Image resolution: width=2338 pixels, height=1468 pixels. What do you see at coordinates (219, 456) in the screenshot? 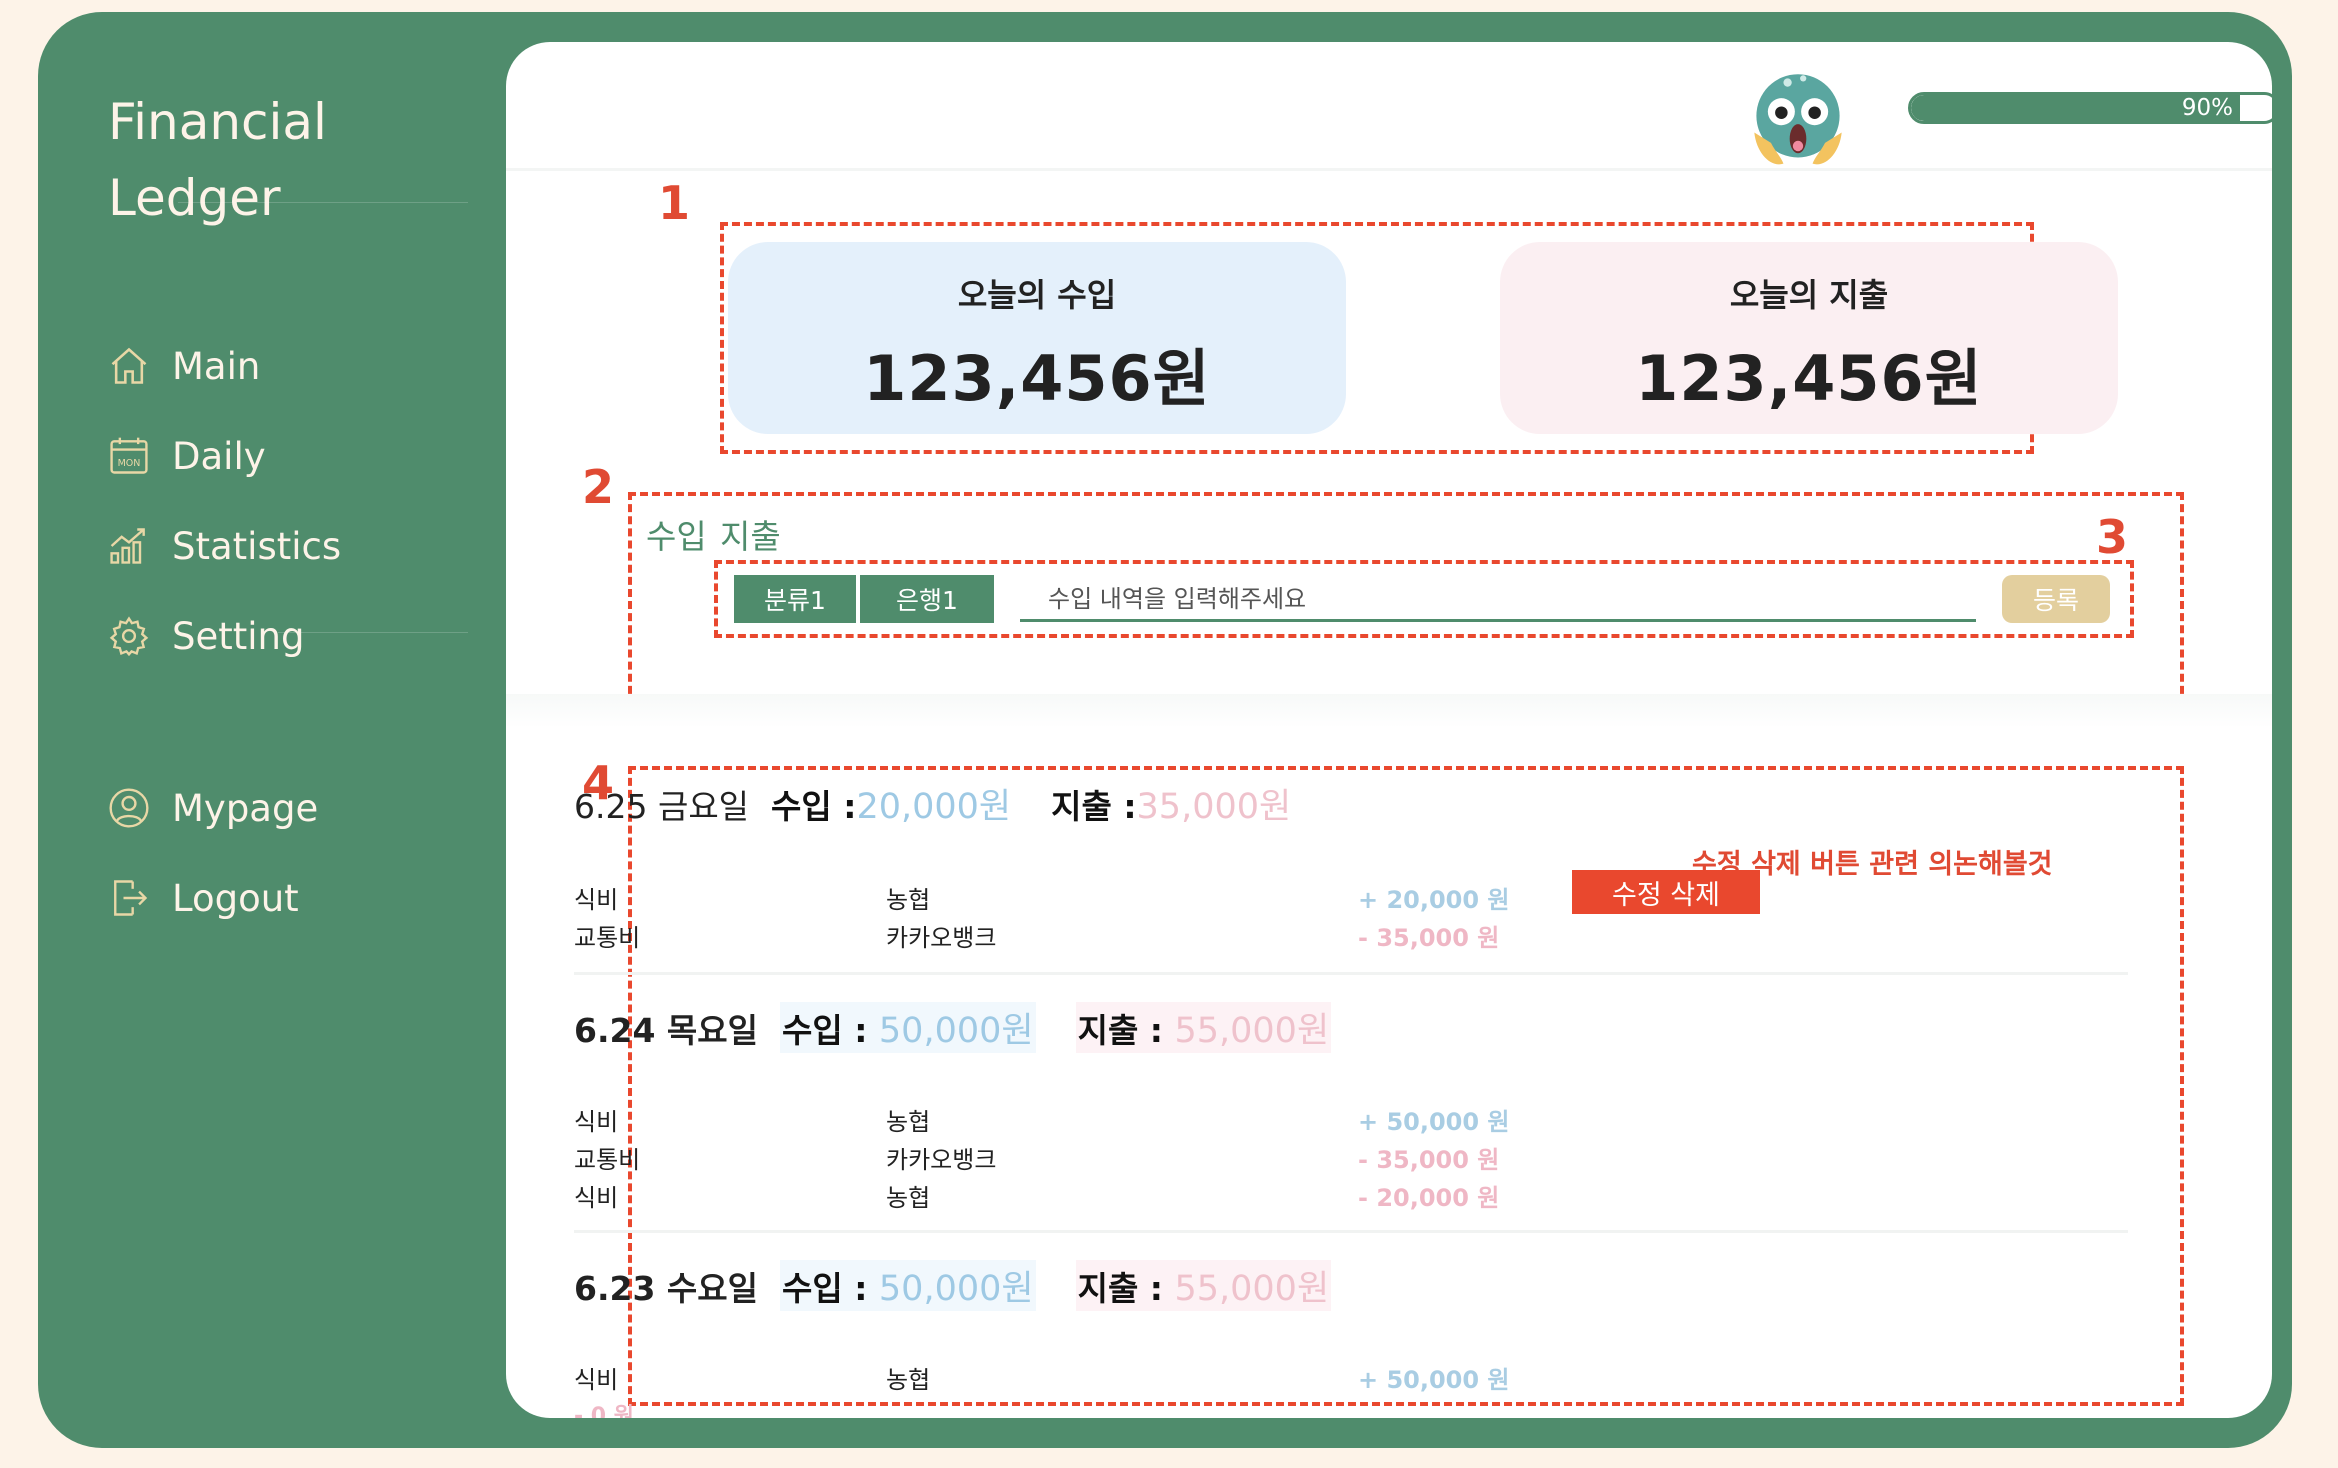
I see `sidebar-item-label: Daily` at bounding box center [219, 456].